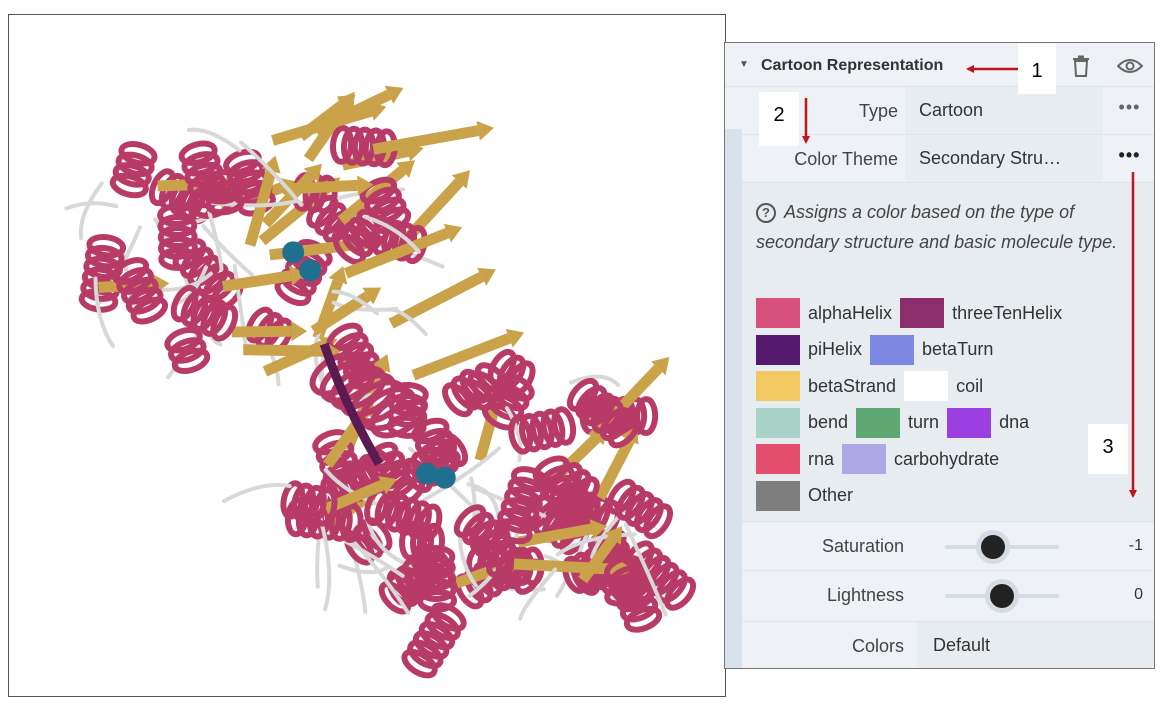 The height and width of the screenshot is (711, 1170). I want to click on legend-row: betaStrand coil, so click(953, 386).